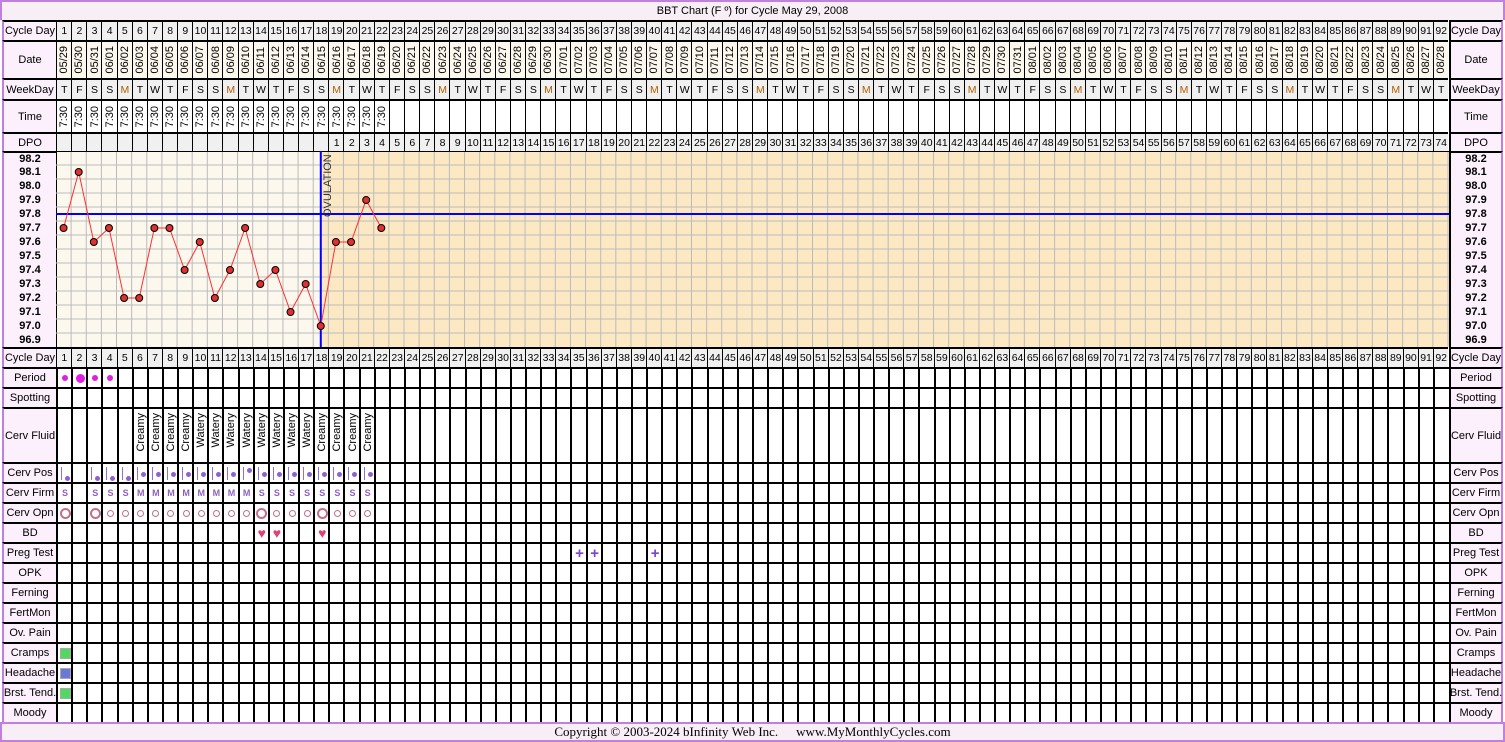  I want to click on cerv_firm-cell: S, so click(291, 492).